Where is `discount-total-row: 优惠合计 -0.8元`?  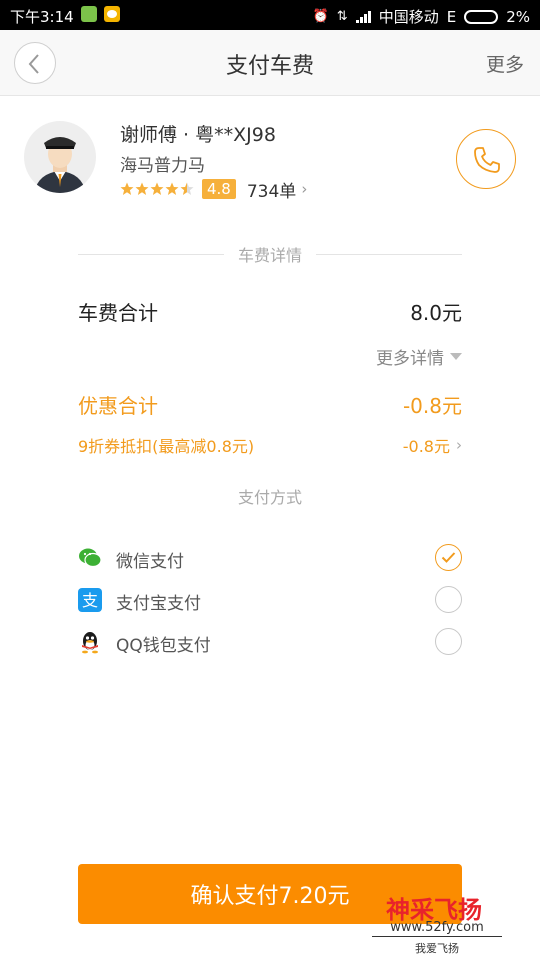 discount-total-row: 优惠合计 -0.8元 is located at coordinates (270, 404).